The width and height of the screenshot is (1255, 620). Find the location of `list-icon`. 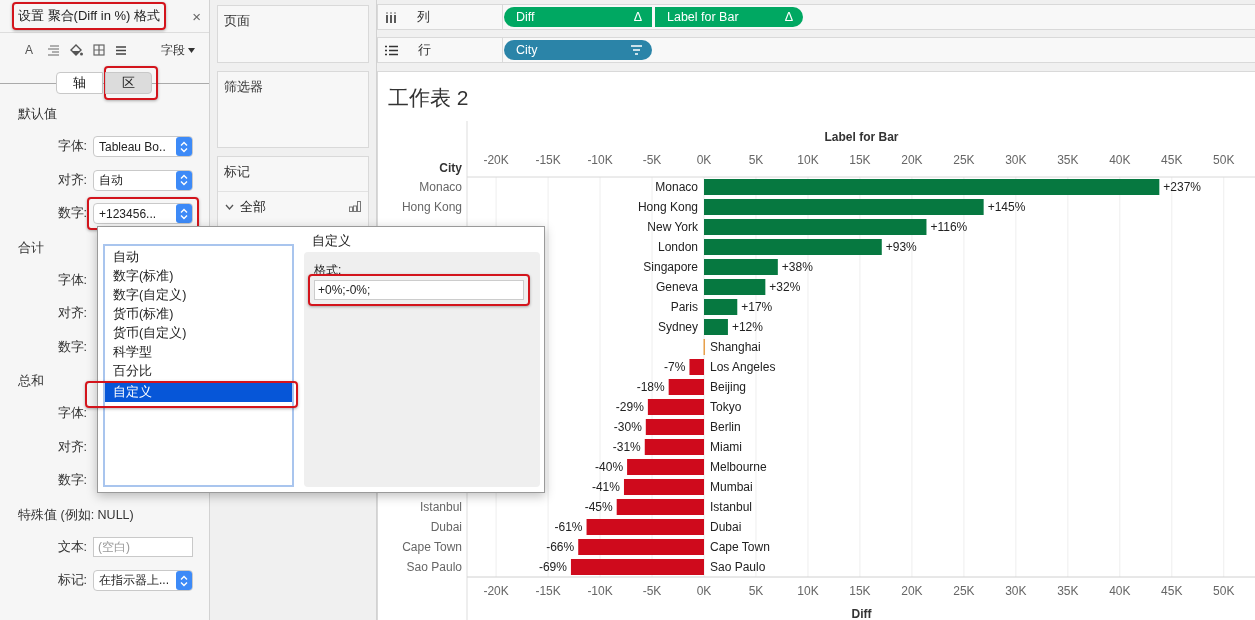

list-icon is located at coordinates (391, 50).